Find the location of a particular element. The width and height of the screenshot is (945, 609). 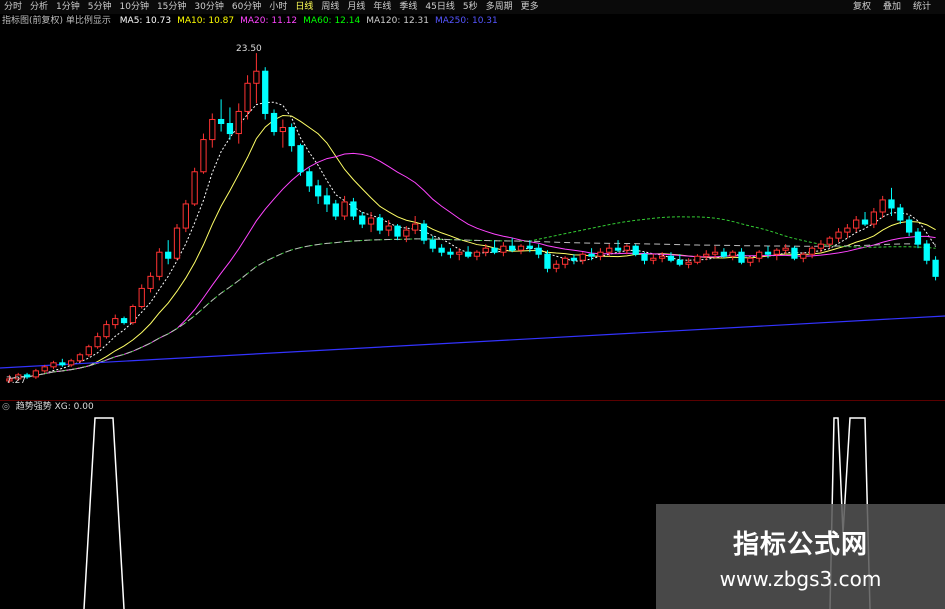

ma-legend-item-2: MA20: 11.12 is located at coordinates (269, 21).